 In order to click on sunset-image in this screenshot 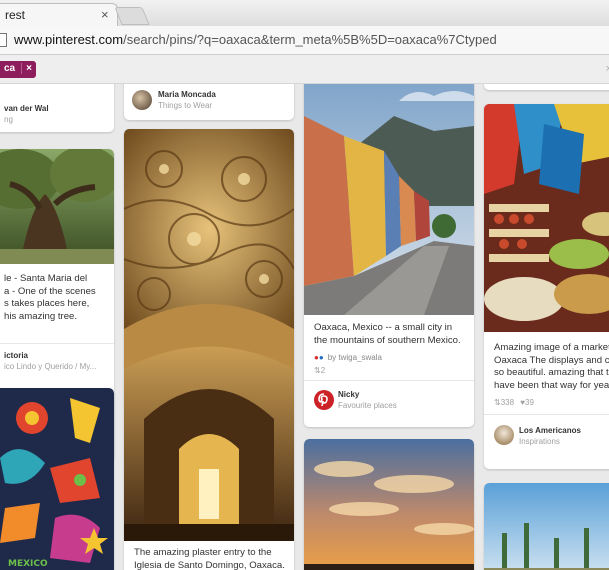, I will do `click(389, 504)`.